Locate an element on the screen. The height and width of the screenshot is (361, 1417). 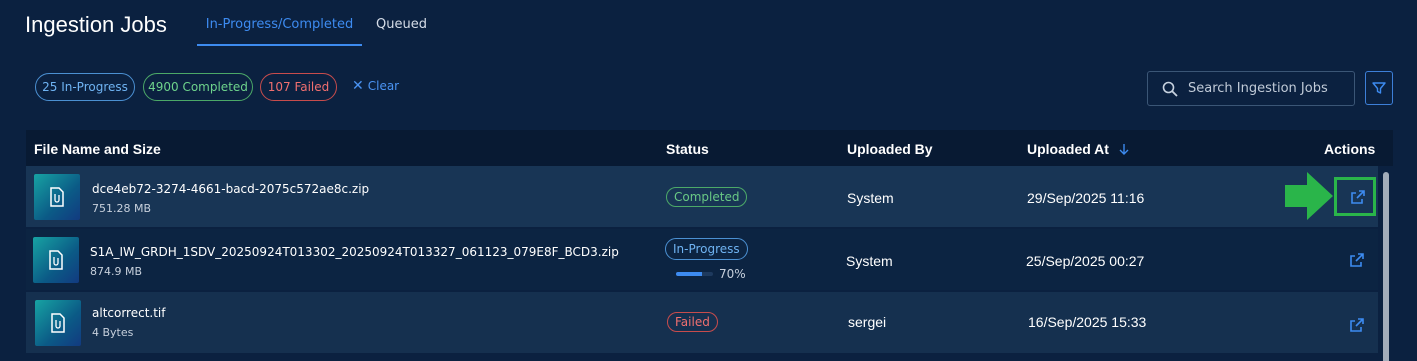
file-size: 874.9 MB is located at coordinates (116, 271).